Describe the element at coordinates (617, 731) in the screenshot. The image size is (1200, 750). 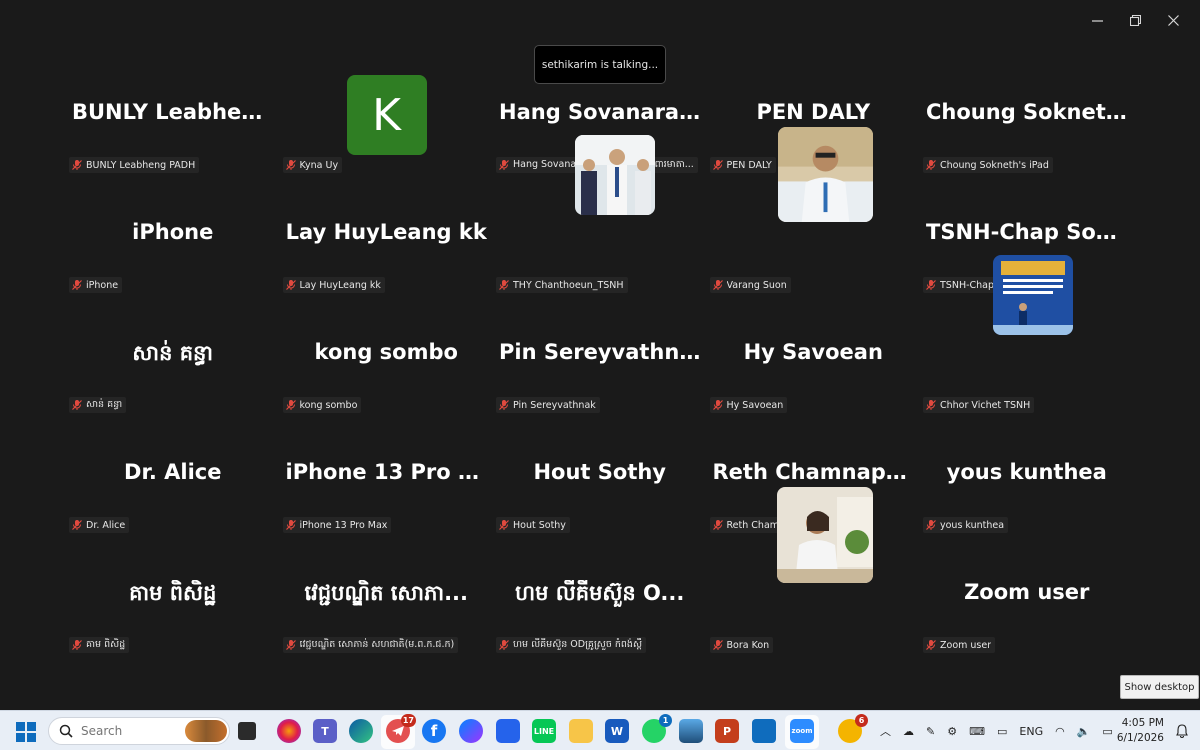
I see `word-icon: W` at that location.